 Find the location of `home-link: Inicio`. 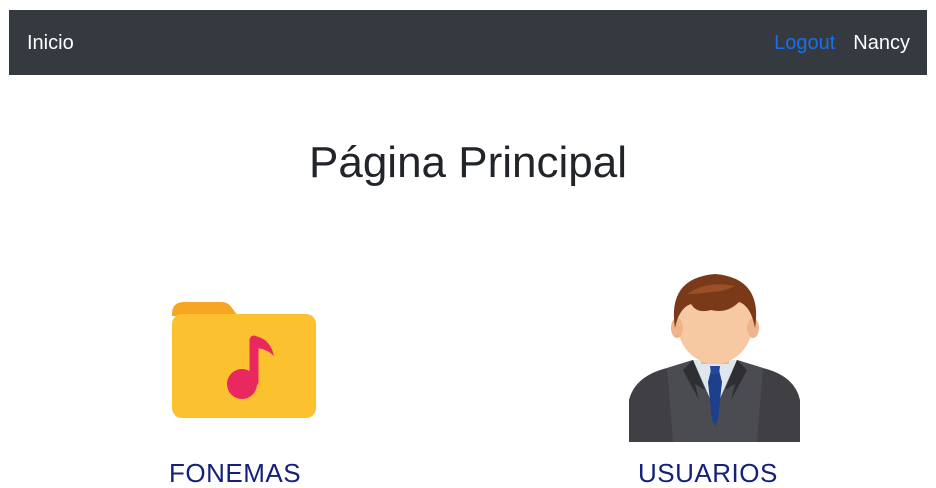

home-link: Inicio is located at coordinates (50, 43).